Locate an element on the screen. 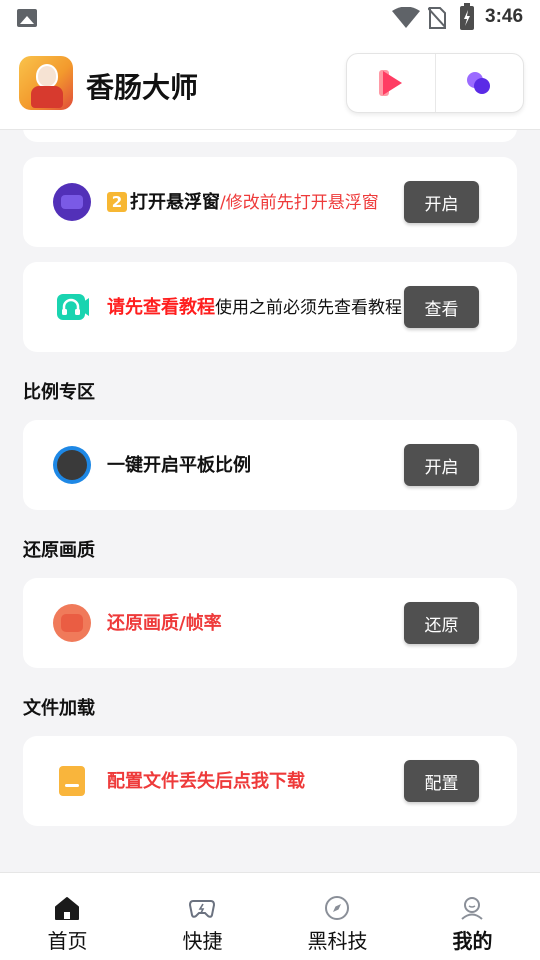 The image size is (540, 960). tablet-ratio-title: 一键开启平板比例 is located at coordinates (179, 465).